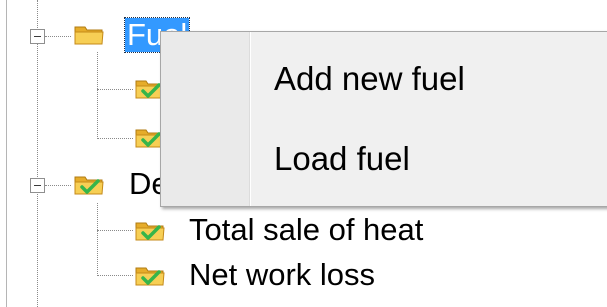  Describe the element at coordinates (89, 34) in the screenshot. I see `folder-icon` at that location.